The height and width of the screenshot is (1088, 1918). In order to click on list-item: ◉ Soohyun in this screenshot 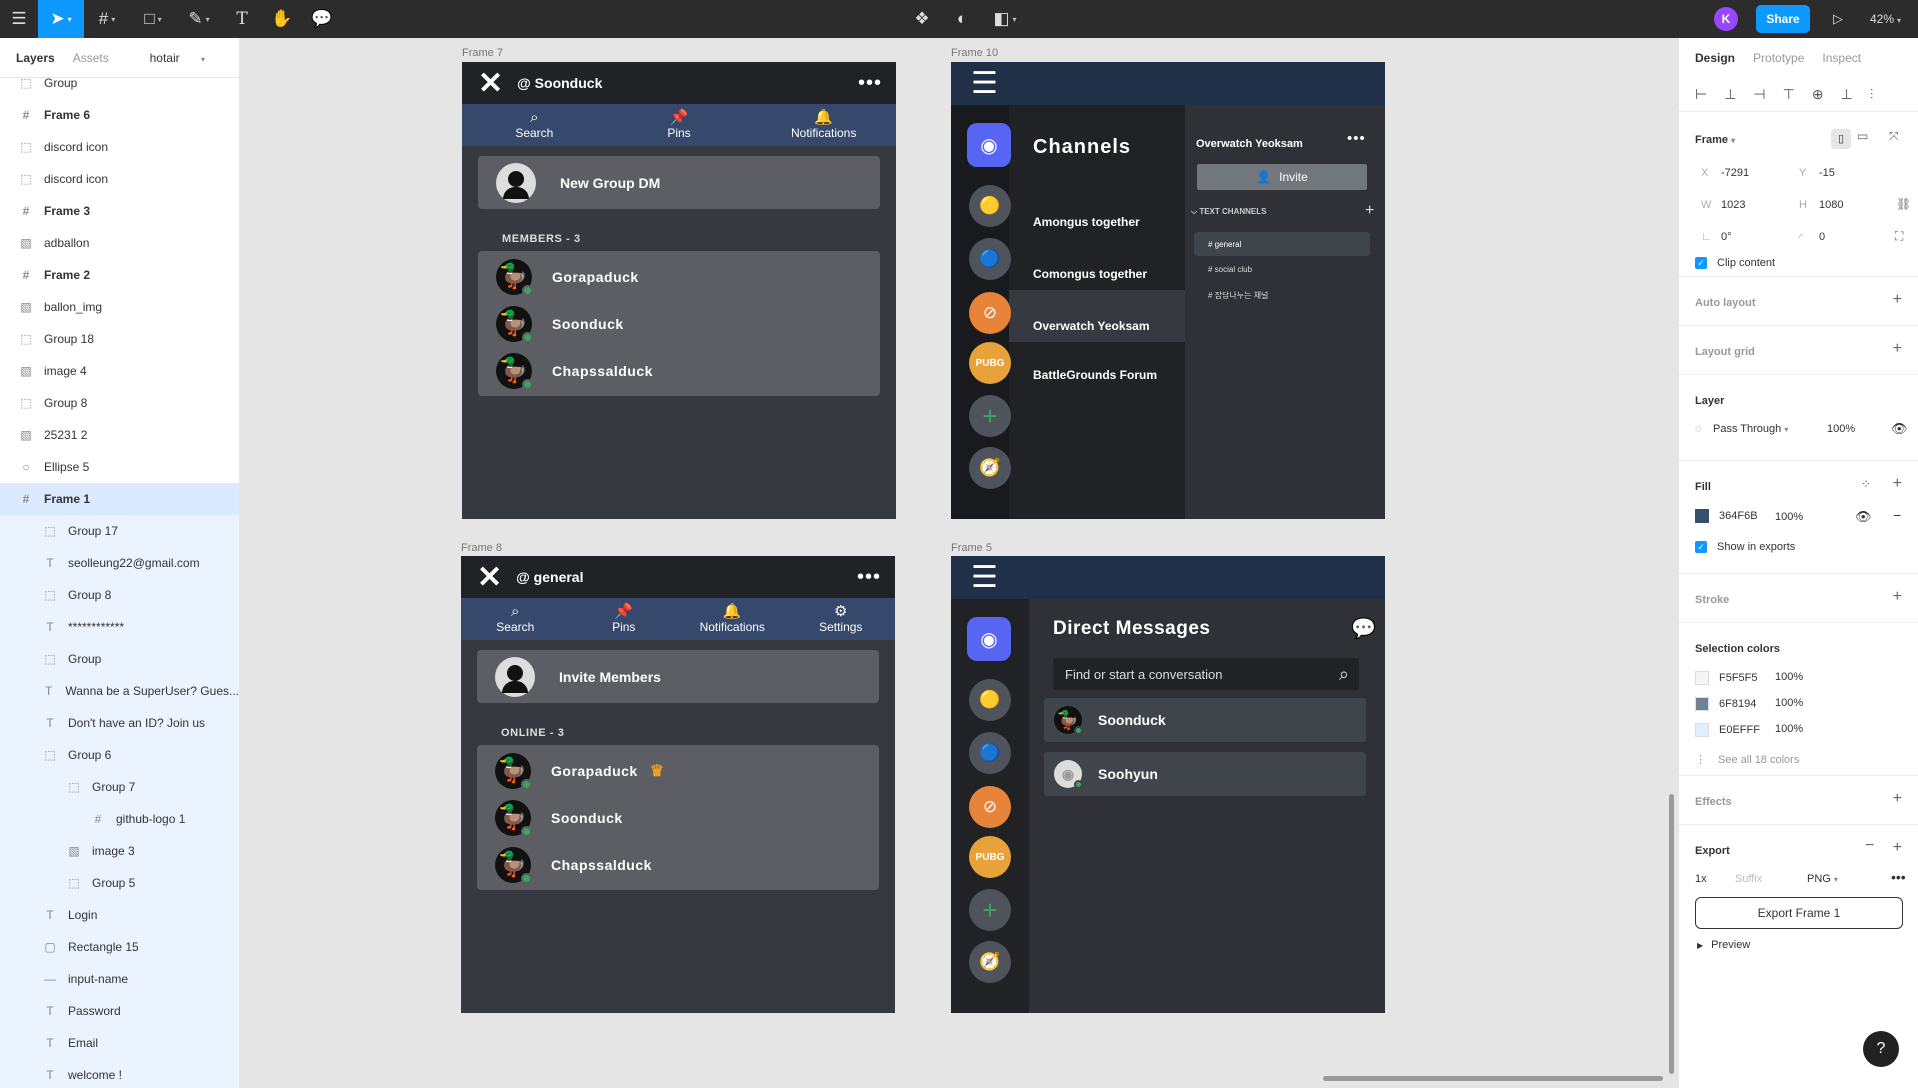, I will do `click(1205, 774)`.